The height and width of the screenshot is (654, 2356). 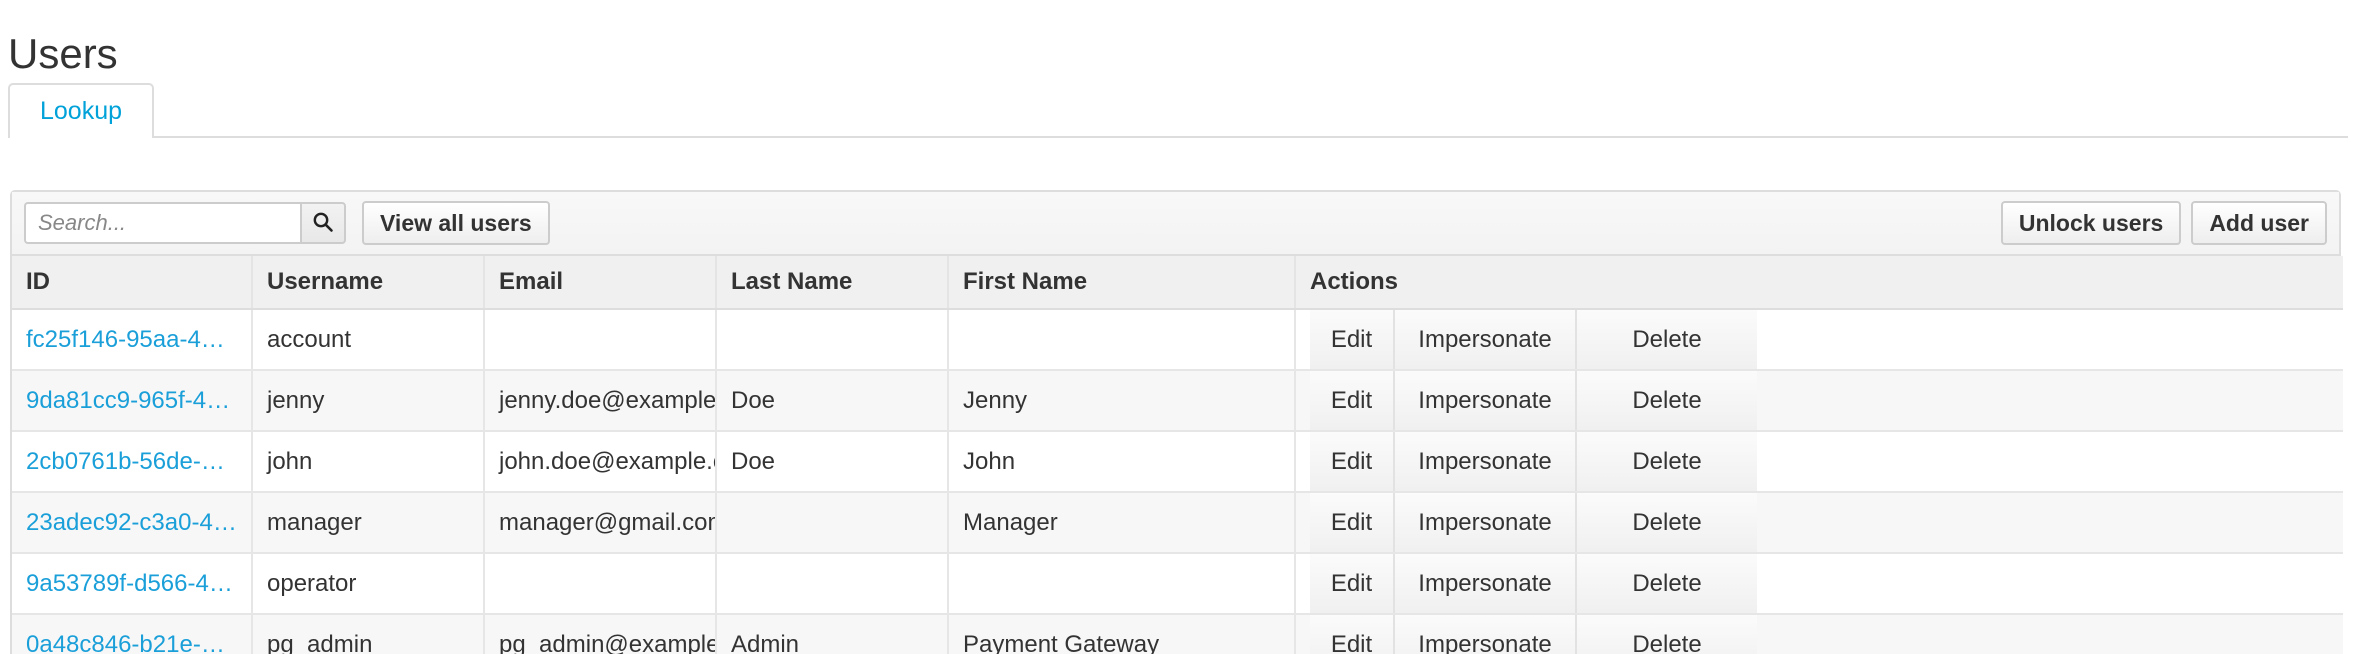 I want to click on cell-username: john, so click(x=368, y=462).